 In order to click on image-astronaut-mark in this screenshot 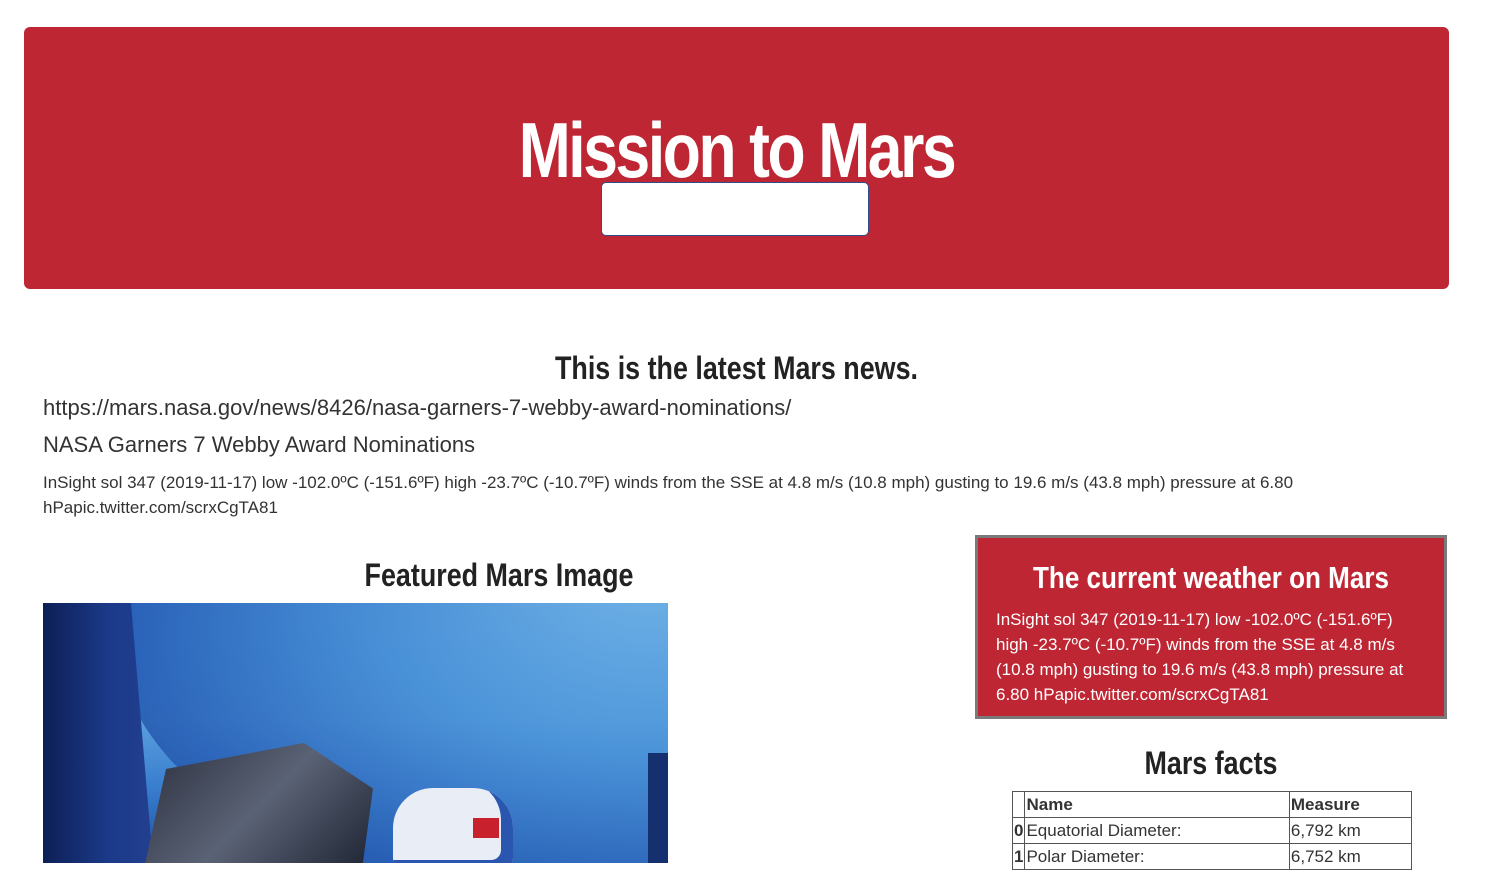, I will do `click(486, 828)`.